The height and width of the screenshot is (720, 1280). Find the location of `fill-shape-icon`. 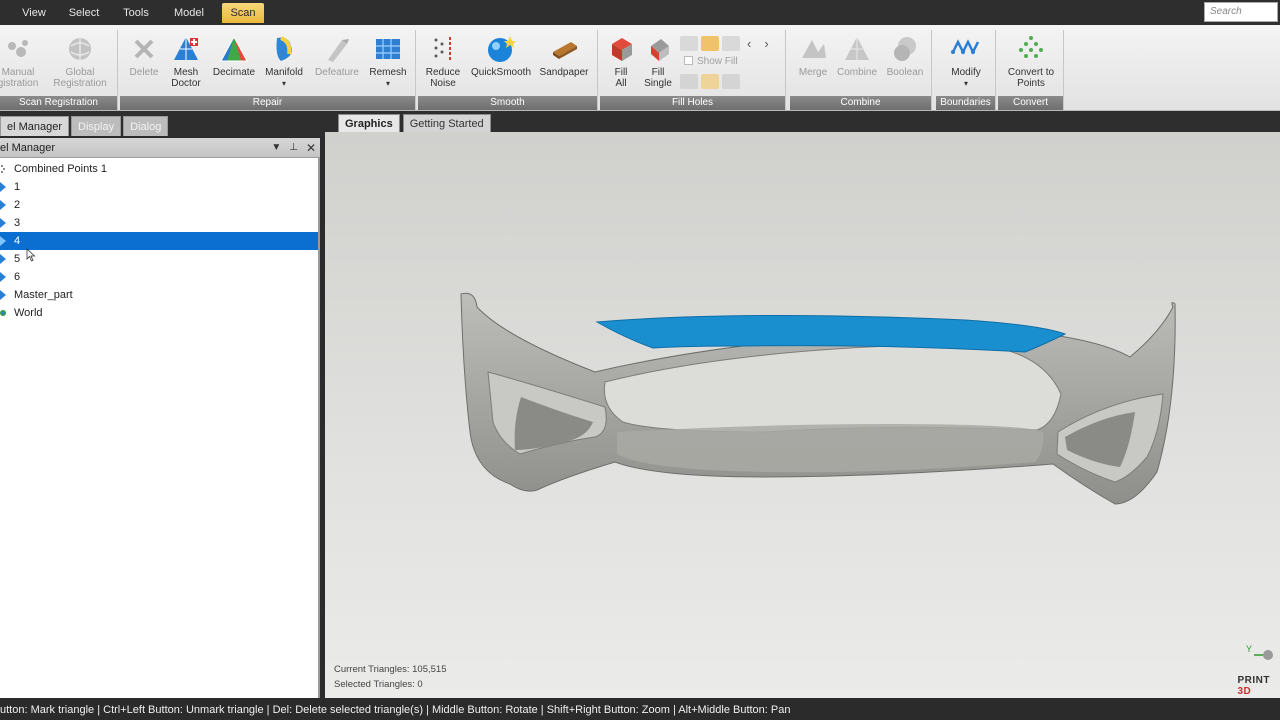

fill-shape-icon is located at coordinates (689, 43).